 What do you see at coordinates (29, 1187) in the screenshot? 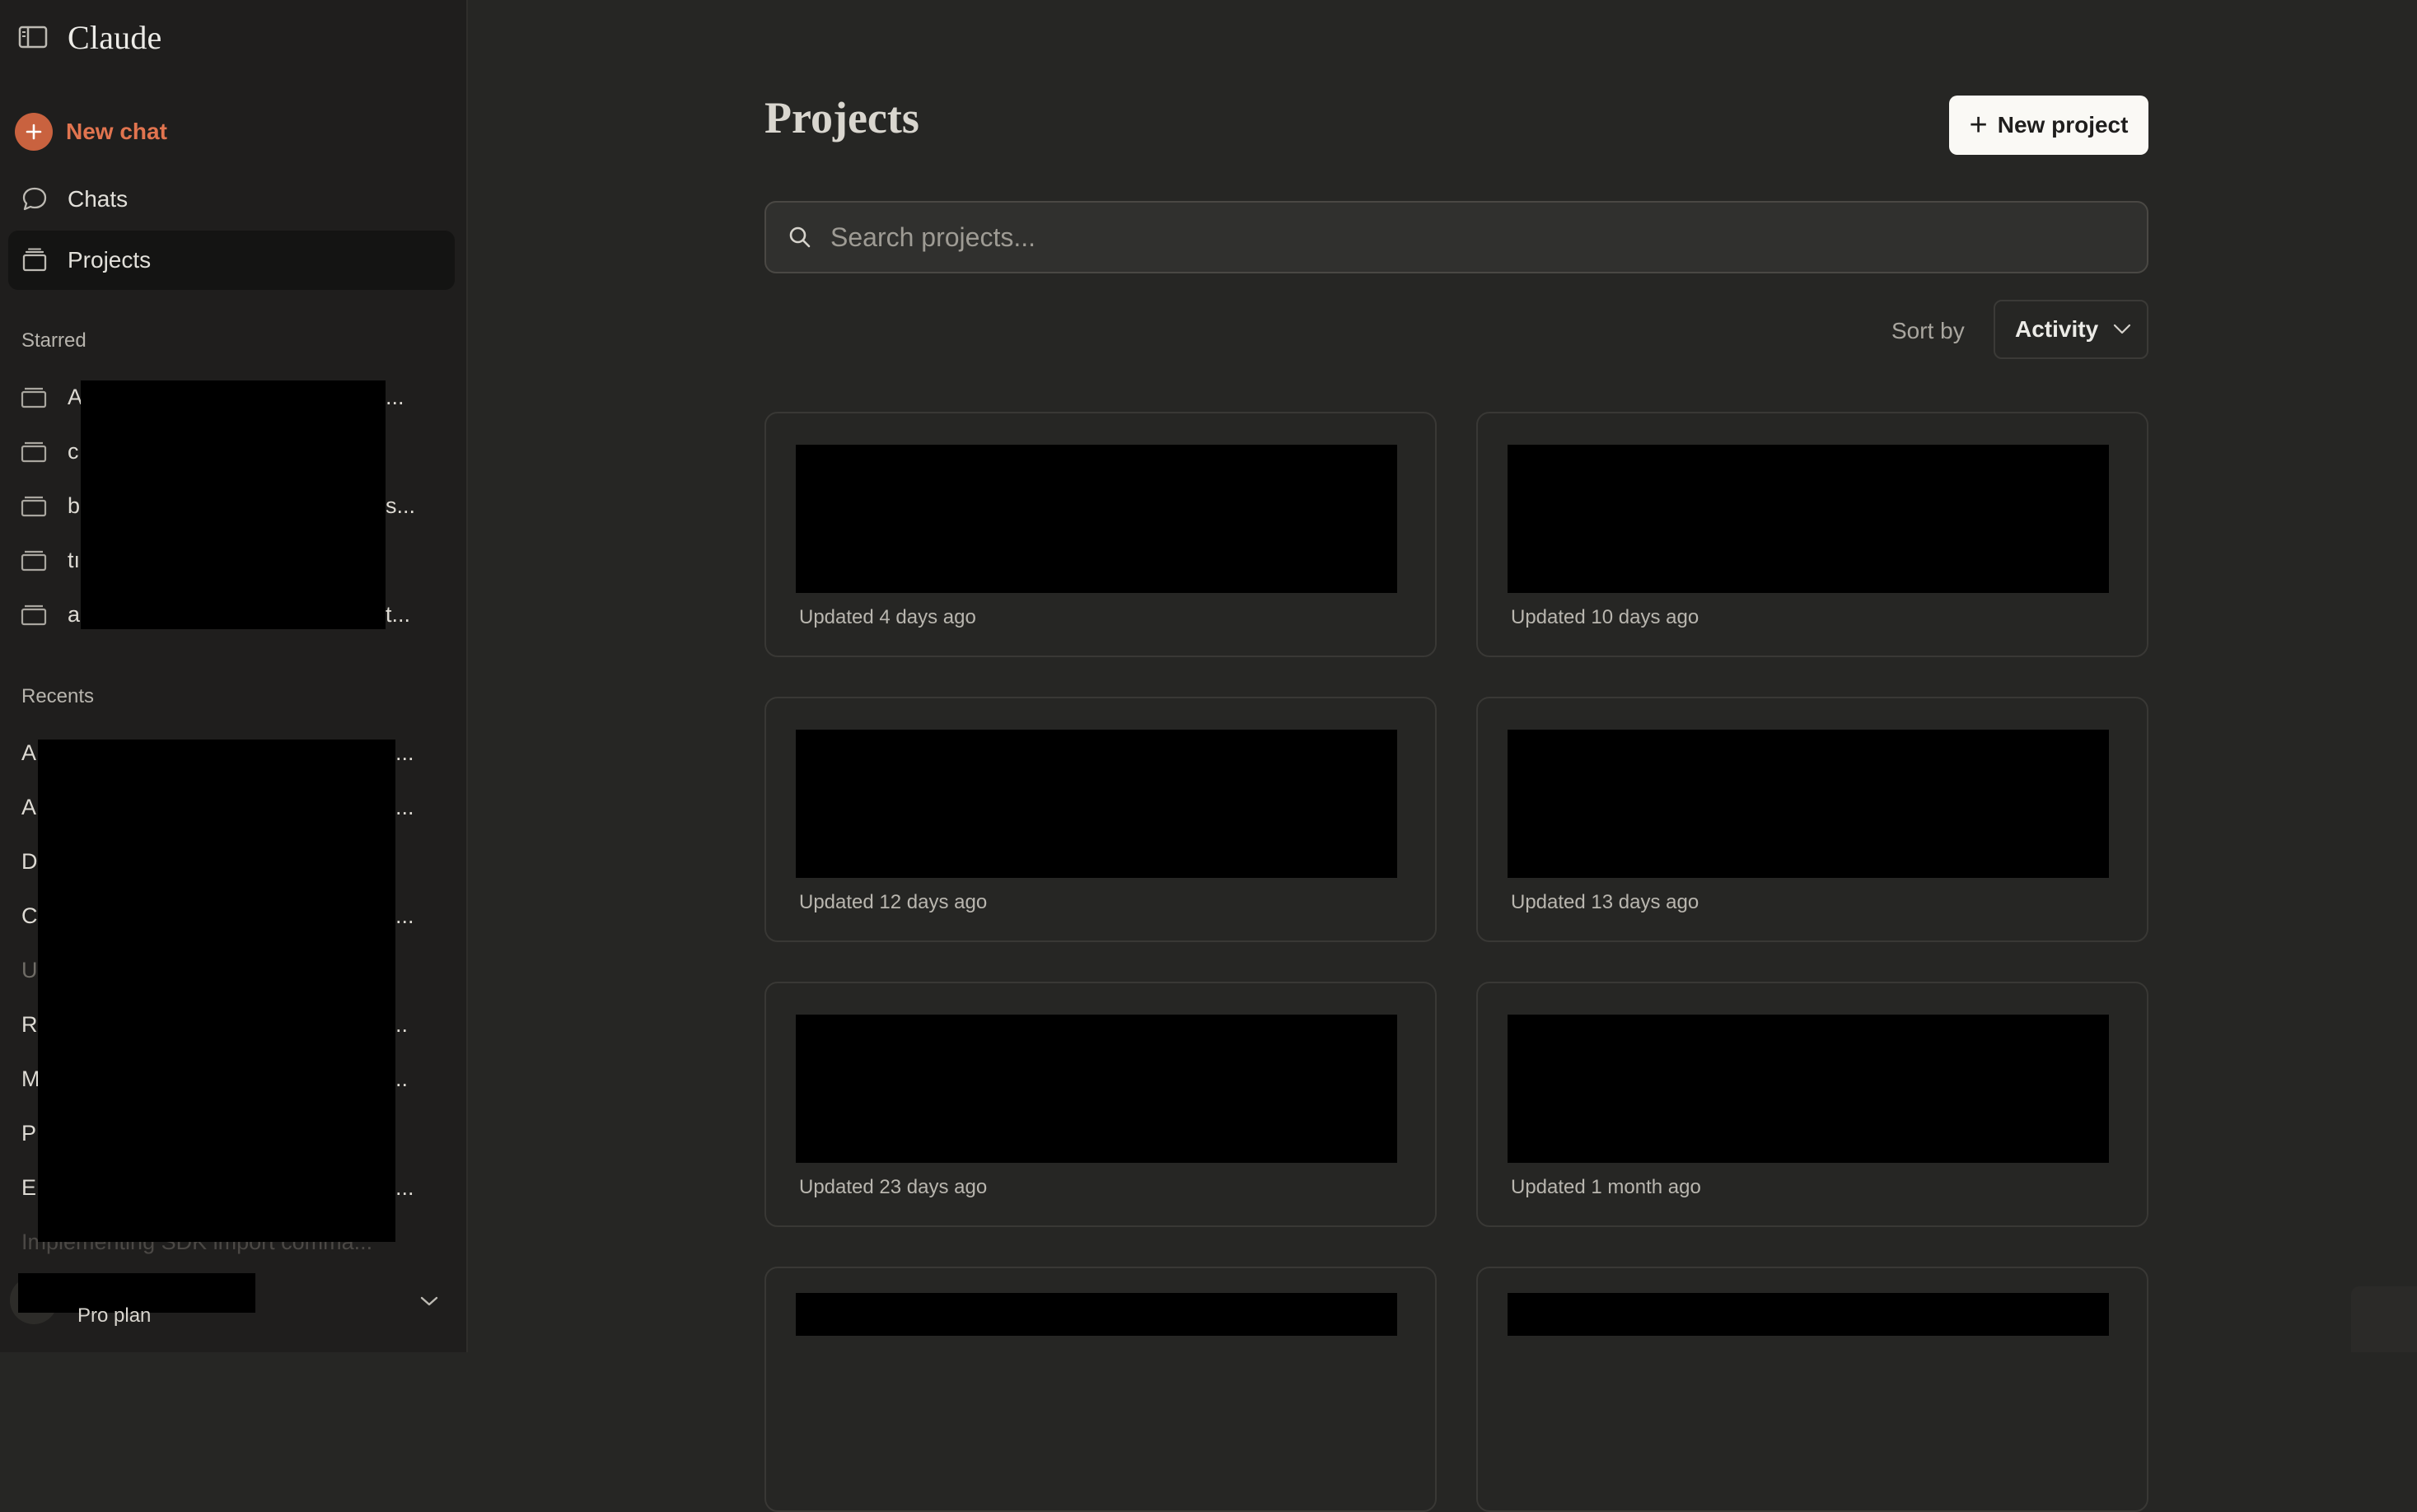
I see `recent-chat-title: E` at bounding box center [29, 1187].